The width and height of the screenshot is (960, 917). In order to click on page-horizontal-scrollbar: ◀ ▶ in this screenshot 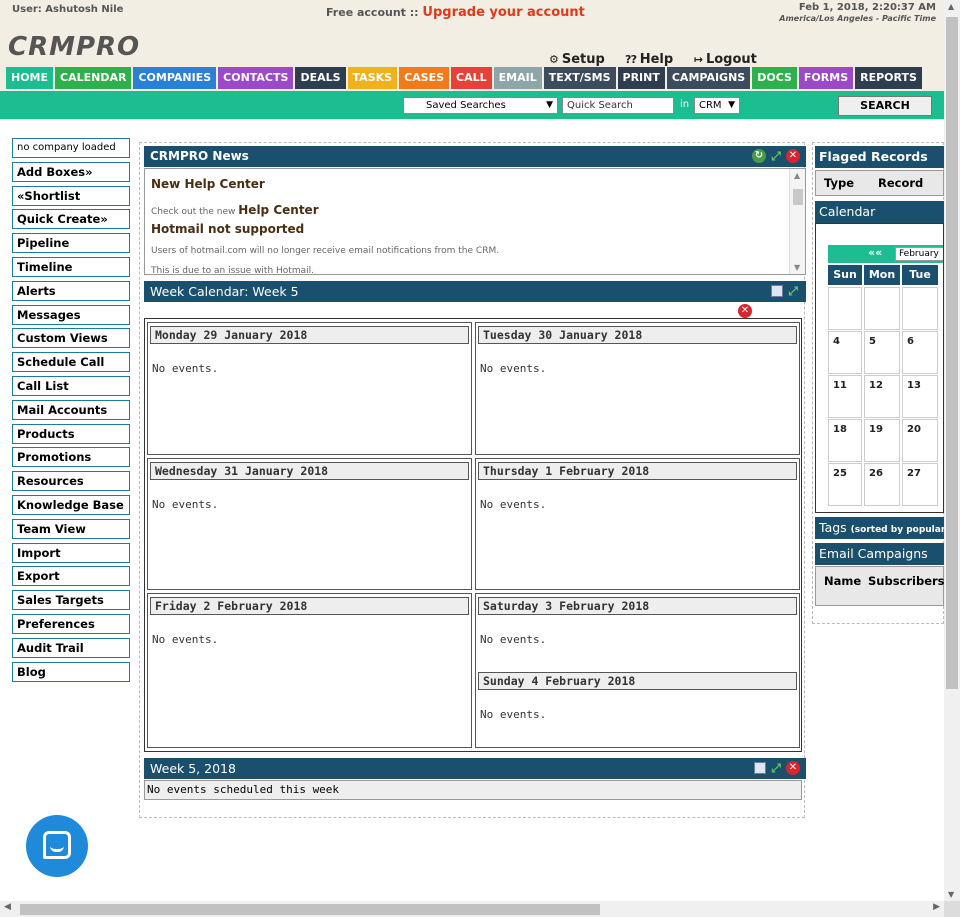, I will do `click(472, 909)`.